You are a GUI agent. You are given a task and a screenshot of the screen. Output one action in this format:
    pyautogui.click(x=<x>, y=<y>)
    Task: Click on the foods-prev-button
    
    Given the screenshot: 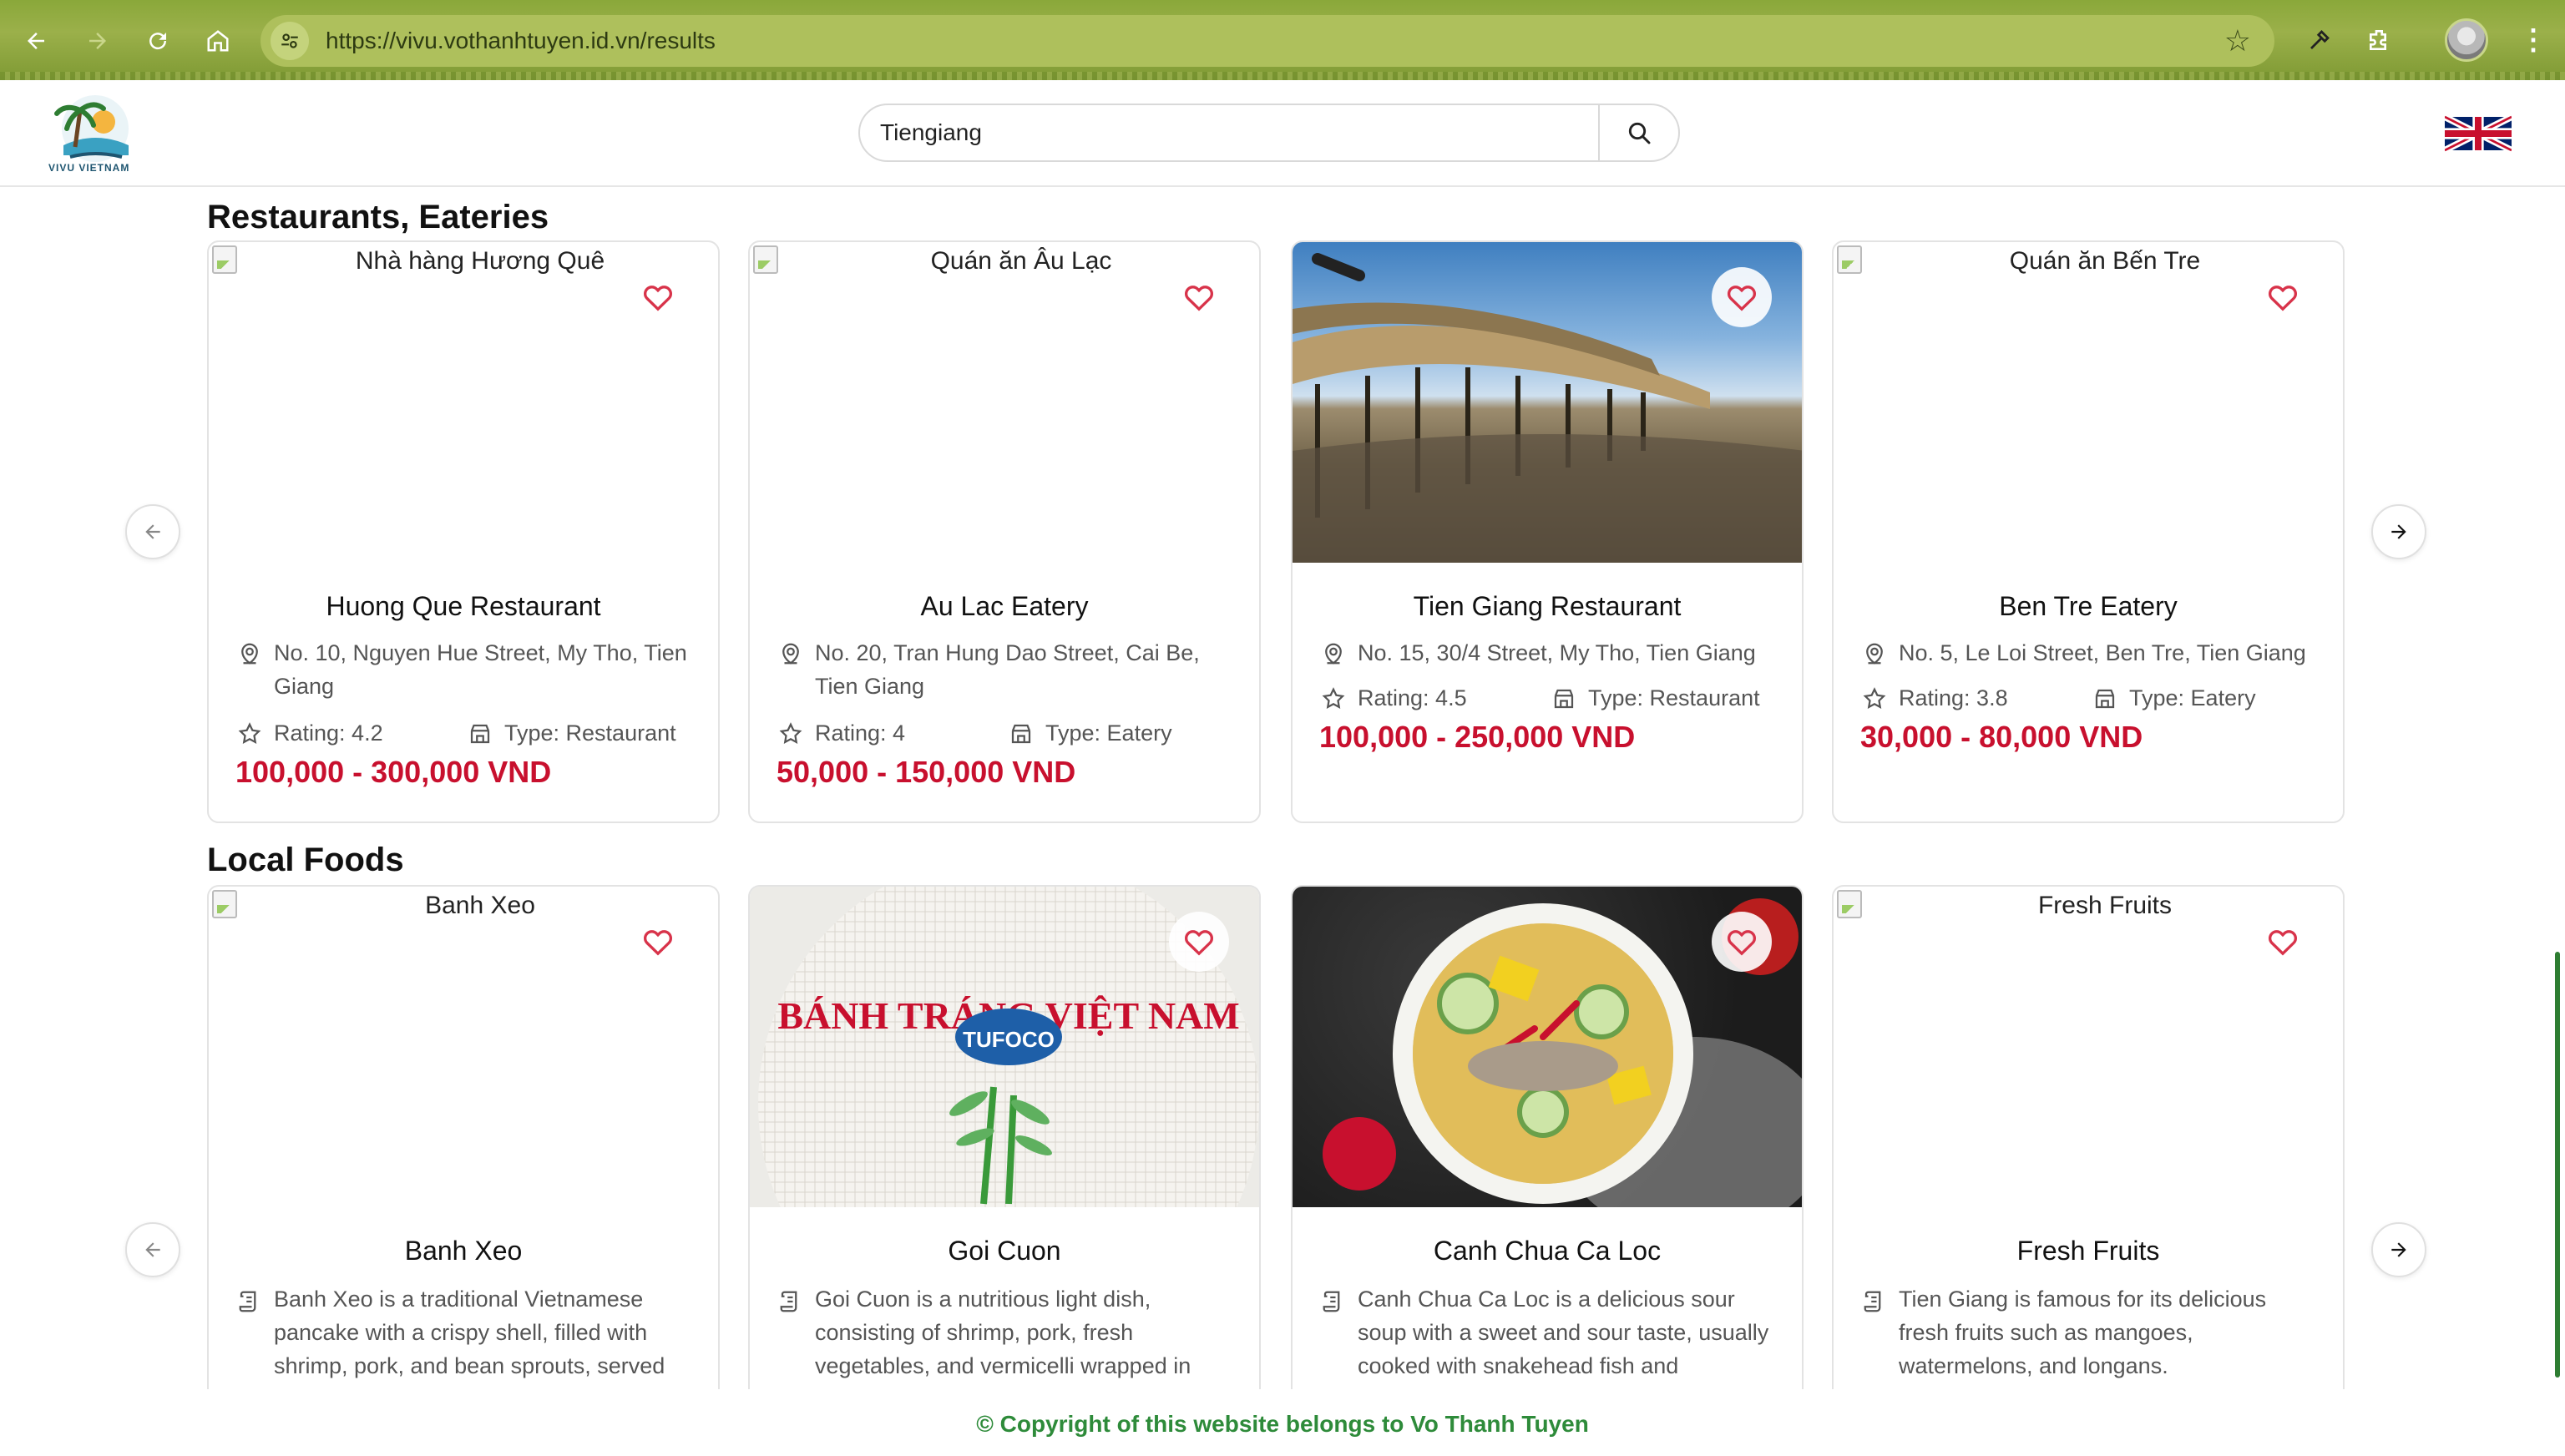 What is the action you would take?
    pyautogui.click(x=152, y=1249)
    